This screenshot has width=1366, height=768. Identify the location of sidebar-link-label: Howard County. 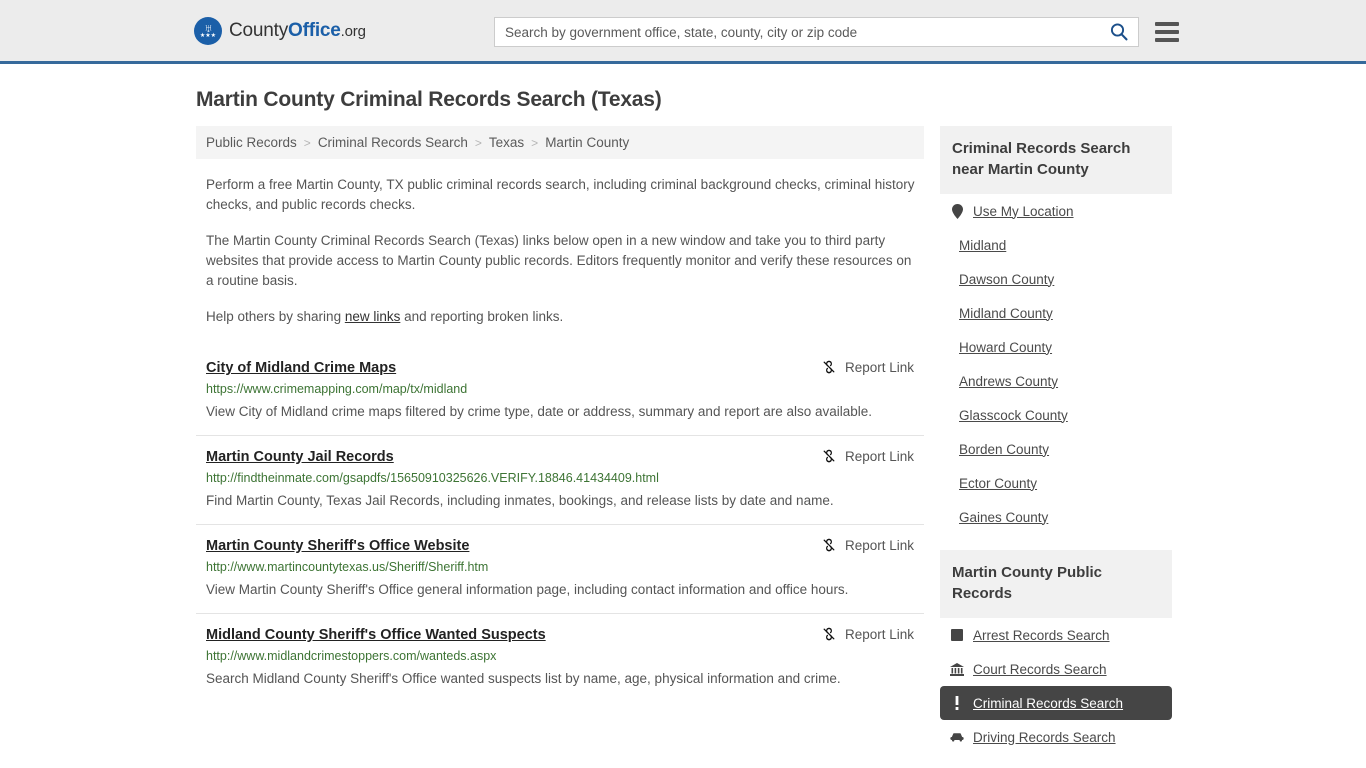
(1005, 347).